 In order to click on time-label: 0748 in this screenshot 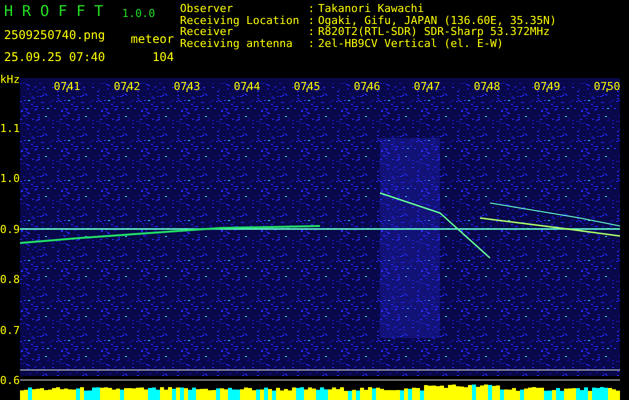, I will do `click(487, 86)`.